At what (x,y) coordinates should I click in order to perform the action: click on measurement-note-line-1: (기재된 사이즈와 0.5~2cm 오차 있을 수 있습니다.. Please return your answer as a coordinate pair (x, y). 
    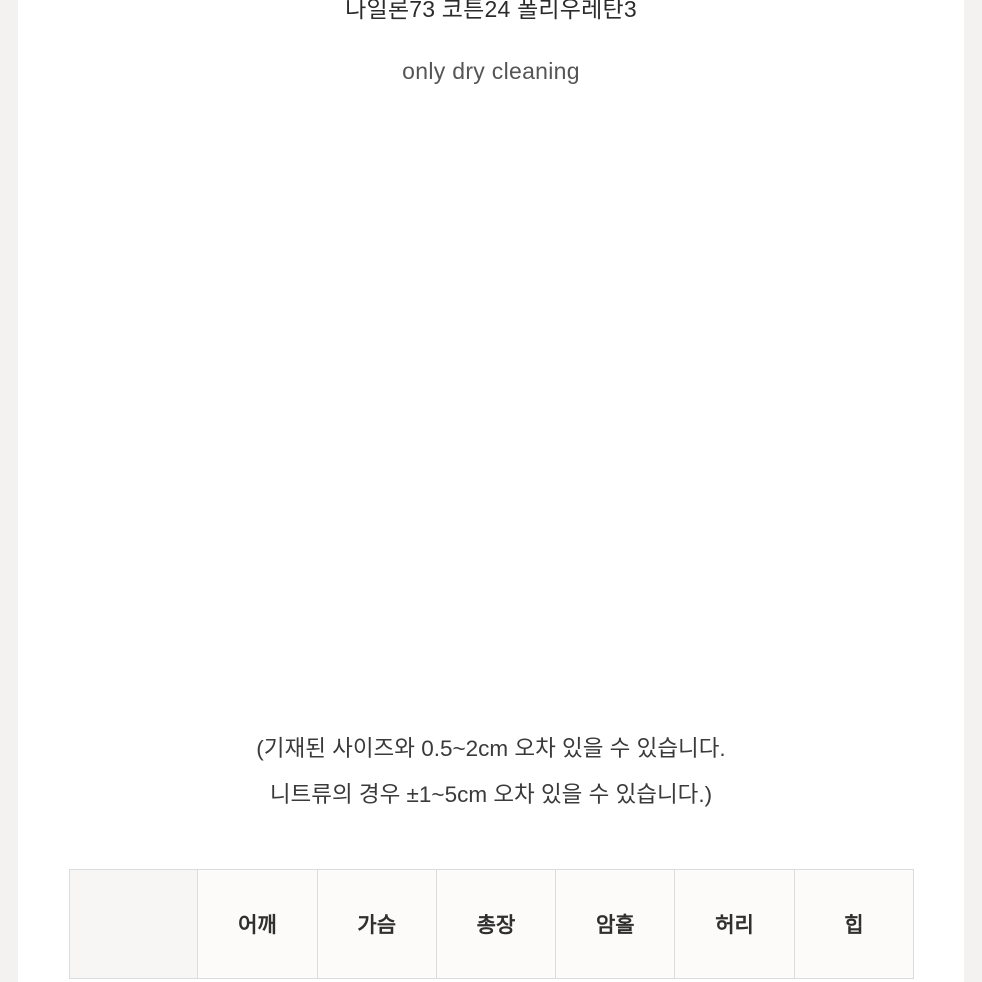
    Looking at the image, I should click on (491, 748).